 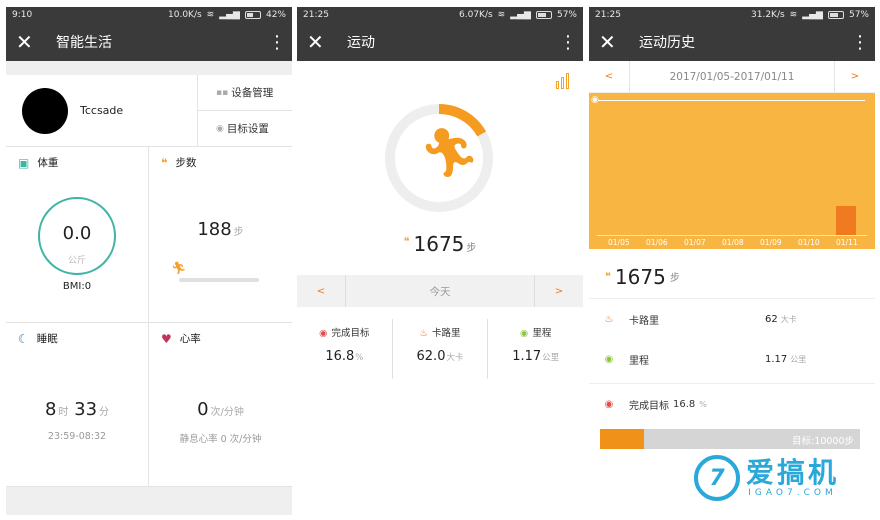 I want to click on signal-icon: ▂▄▆, so click(x=229, y=15).